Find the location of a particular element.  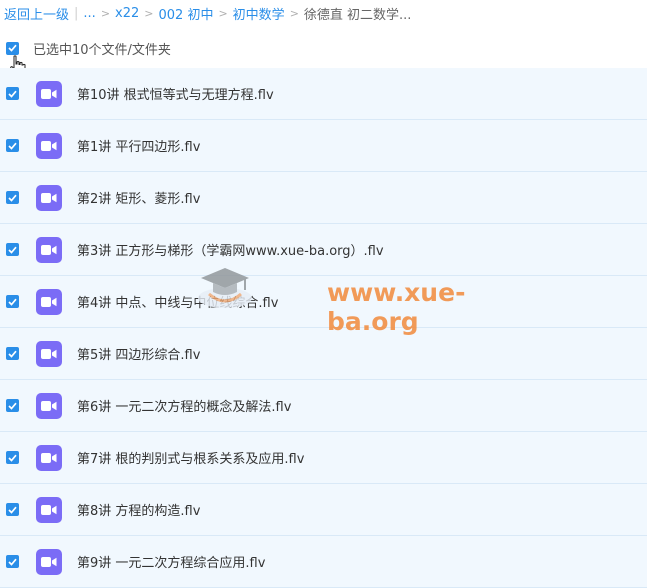

list-item: 第10讲 根式恒等式与无理方程.flv is located at coordinates (323, 94).